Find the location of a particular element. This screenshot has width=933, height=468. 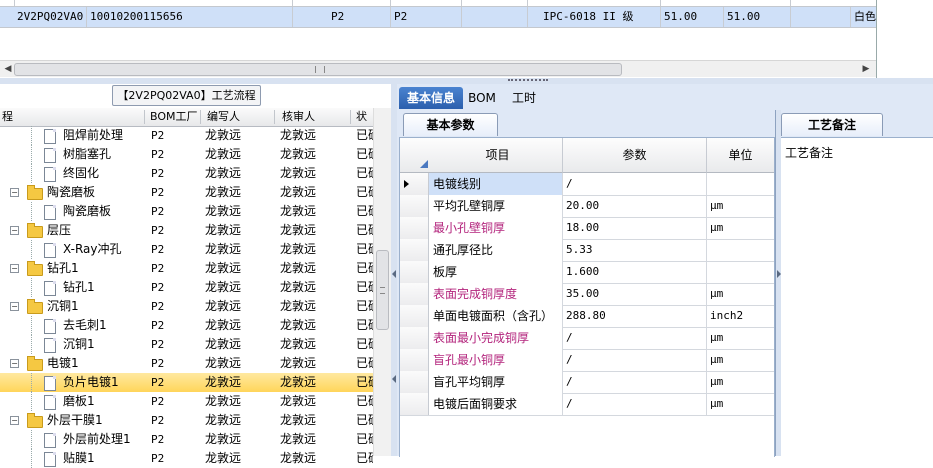

top-cell-standard: IPC-6018 II 级 is located at coordinates (598, 17).